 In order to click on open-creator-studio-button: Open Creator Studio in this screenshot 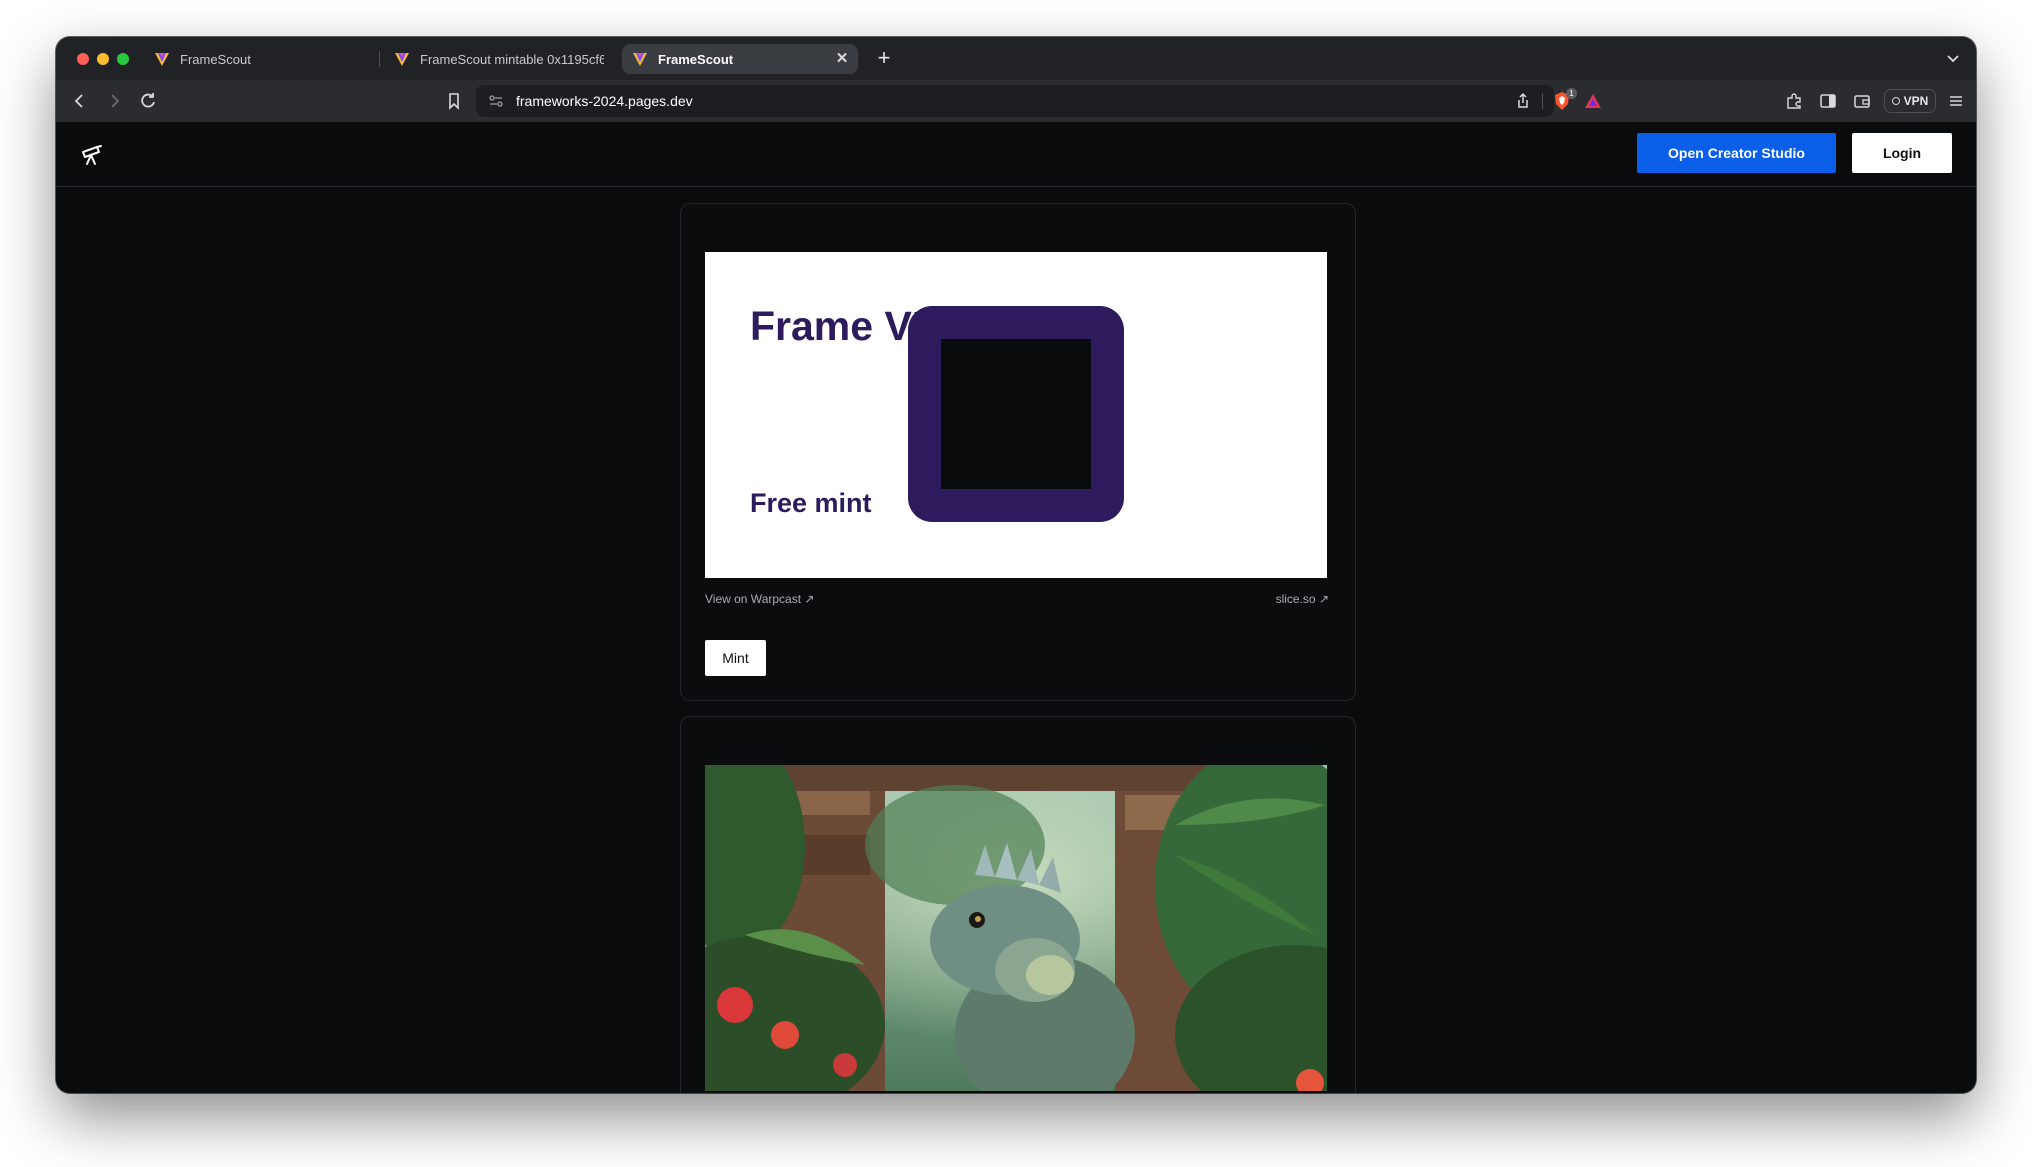, I will do `click(1736, 153)`.